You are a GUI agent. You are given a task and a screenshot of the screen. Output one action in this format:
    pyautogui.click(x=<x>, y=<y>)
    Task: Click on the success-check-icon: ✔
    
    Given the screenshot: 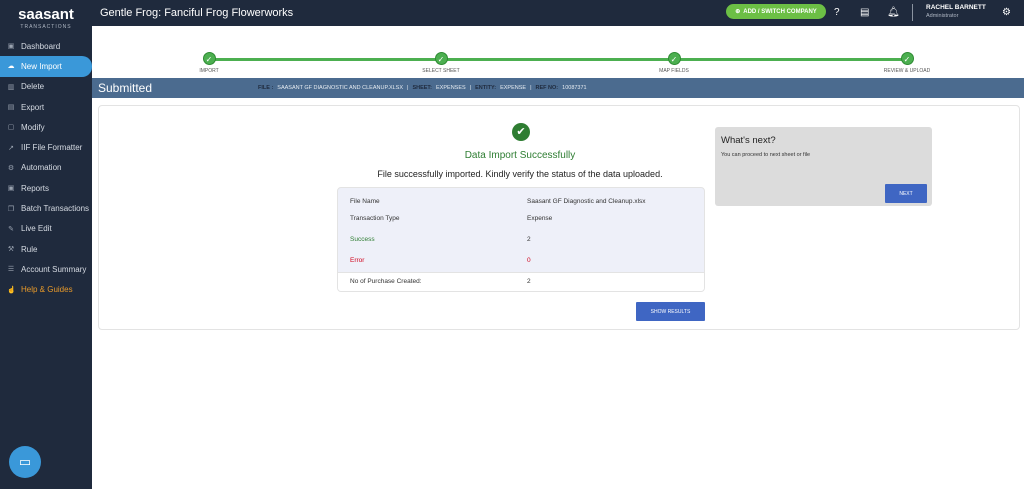 What is the action you would take?
    pyautogui.click(x=521, y=132)
    